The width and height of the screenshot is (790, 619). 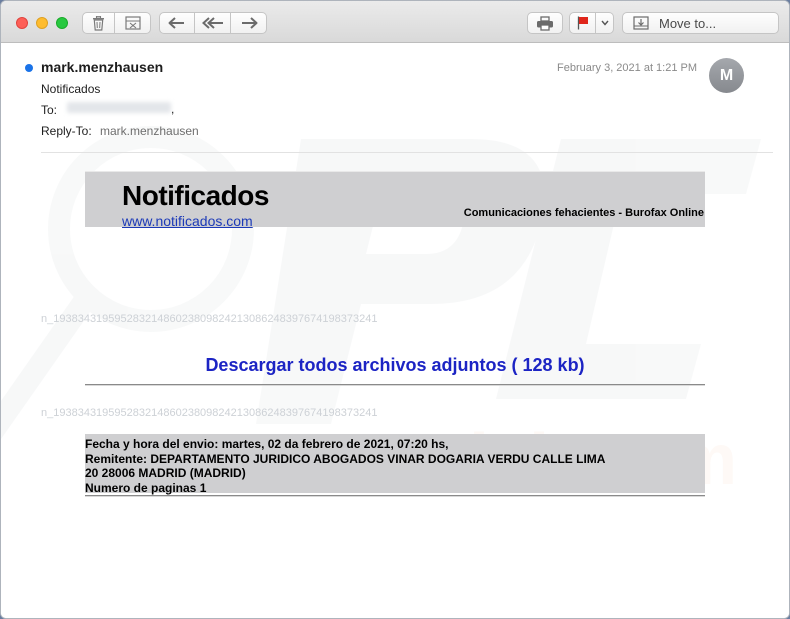 What do you see at coordinates (149, 131) in the screenshot?
I see `reply-to-value: mark.menzhausen` at bounding box center [149, 131].